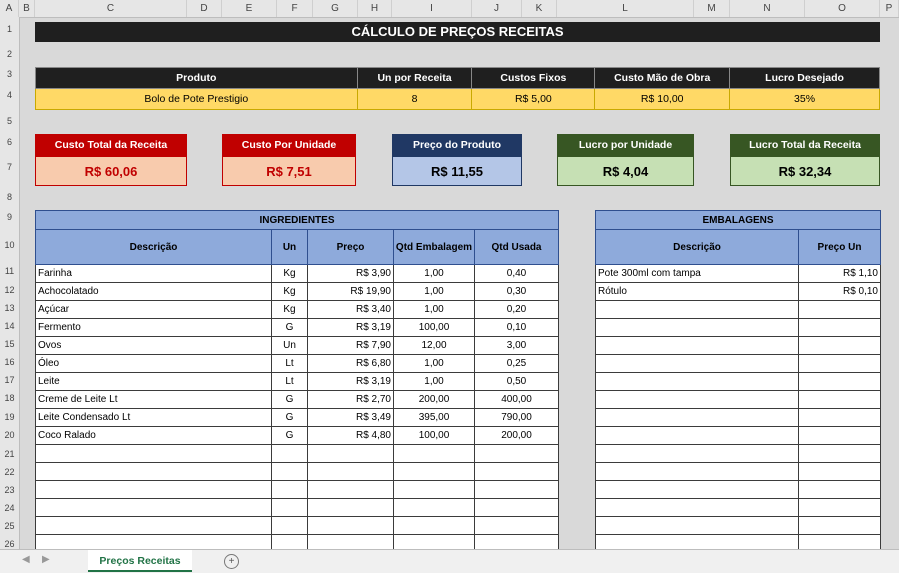 The height and width of the screenshot is (573, 899). I want to click on table-cell: R$ 1,10, so click(839, 273).